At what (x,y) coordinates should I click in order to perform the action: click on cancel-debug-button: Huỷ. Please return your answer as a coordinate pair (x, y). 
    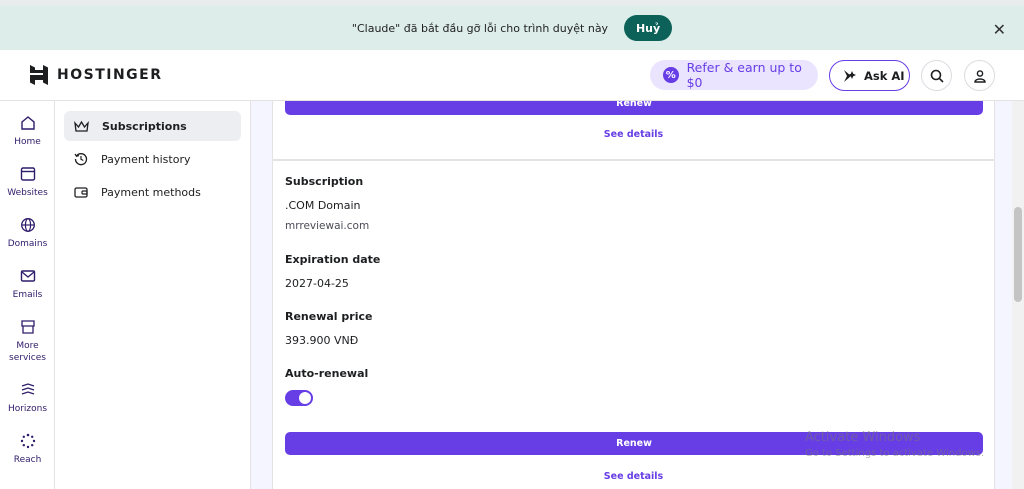
    Looking at the image, I should click on (648, 28).